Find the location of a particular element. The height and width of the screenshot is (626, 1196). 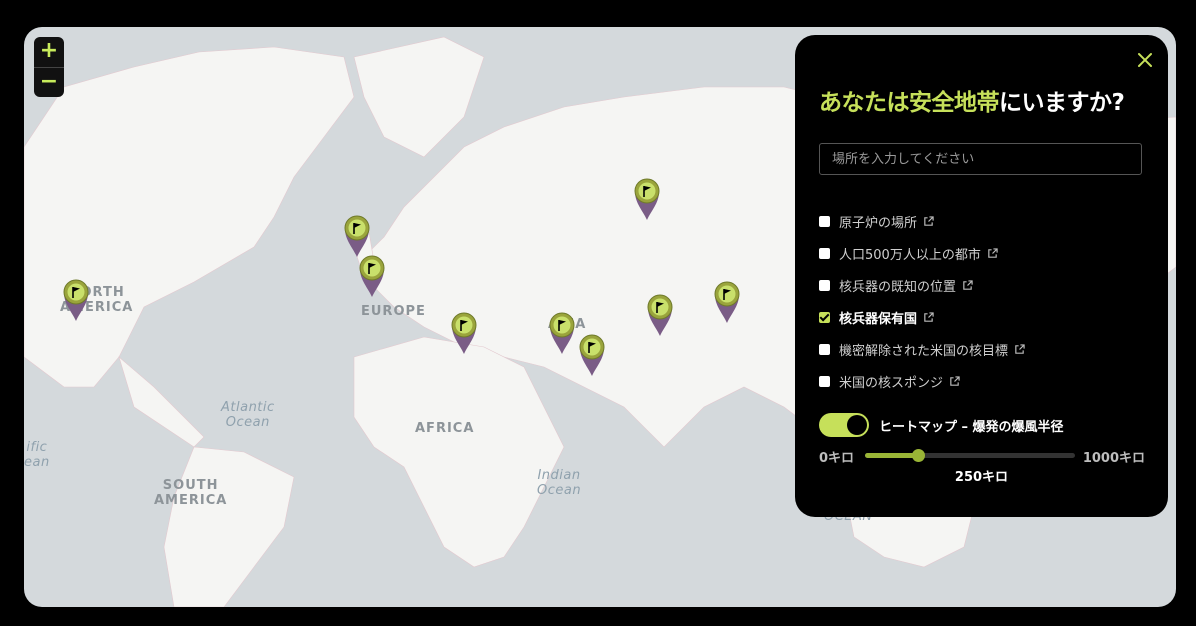

heatmap-toggle-knob is located at coordinates (857, 425).